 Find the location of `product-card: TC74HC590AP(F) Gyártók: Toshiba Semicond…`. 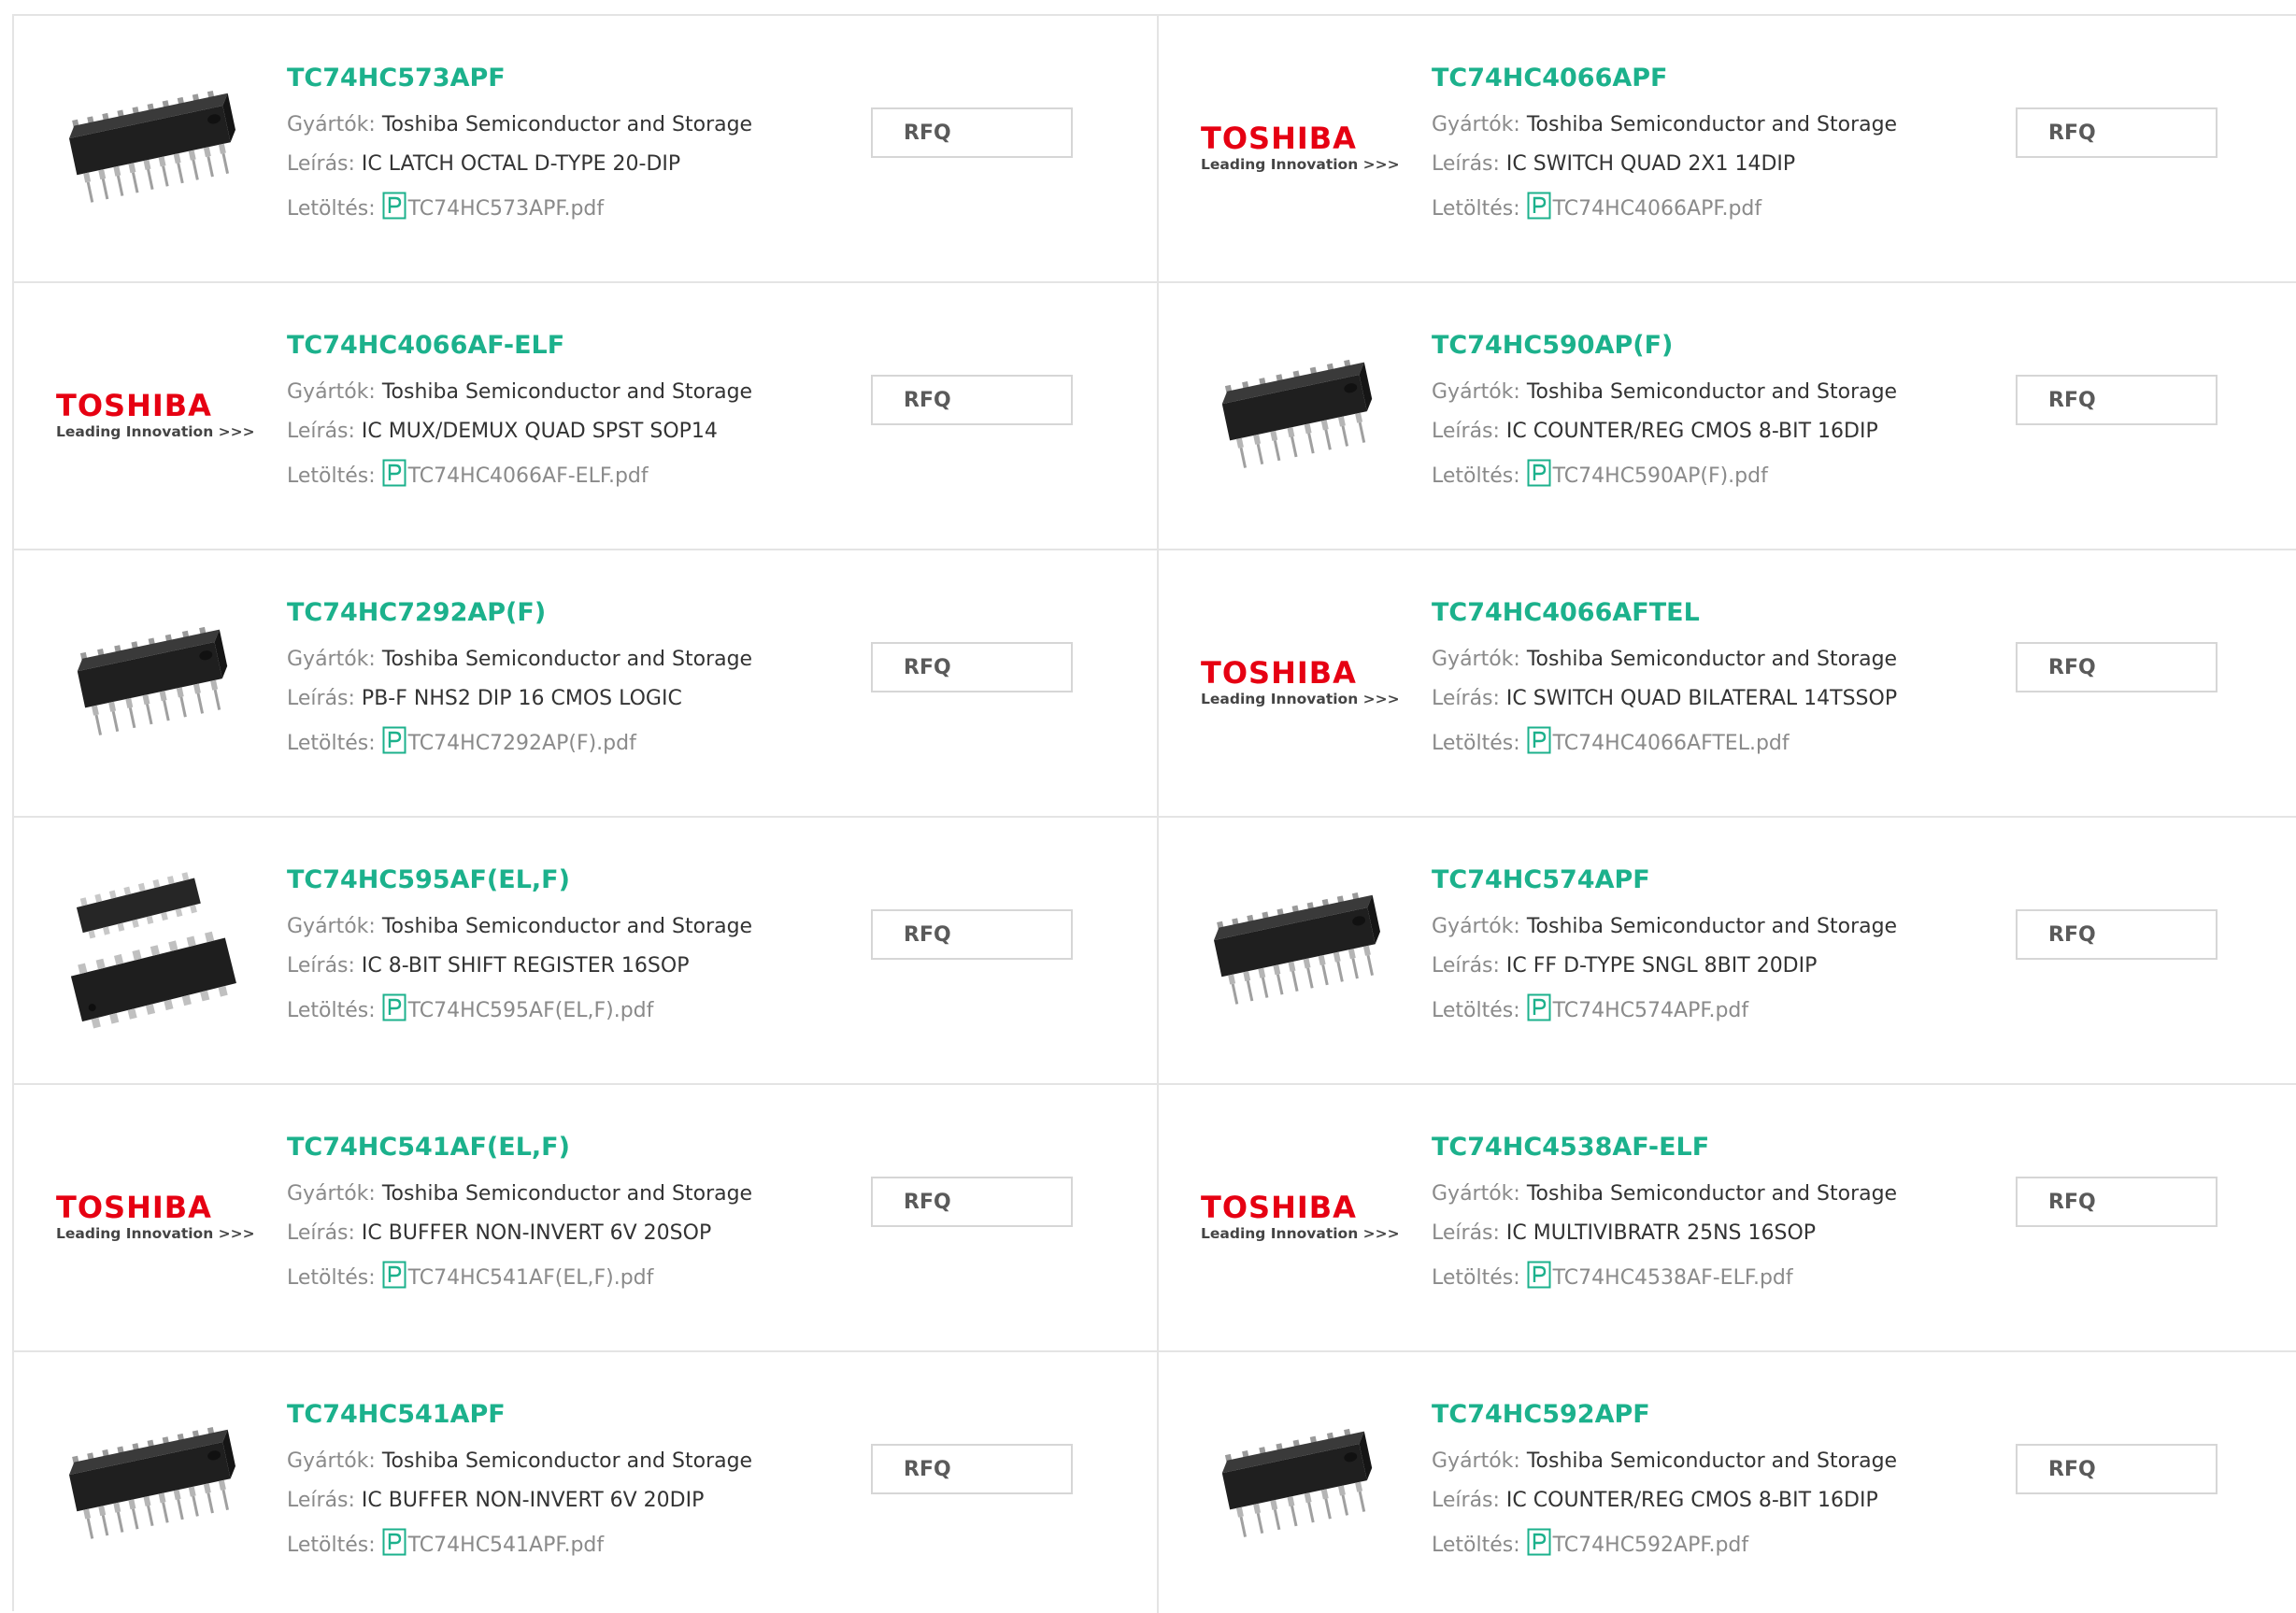

product-card: TC74HC590AP(F) Gyártók: Toshiba Semicond… is located at coordinates (1727, 416).